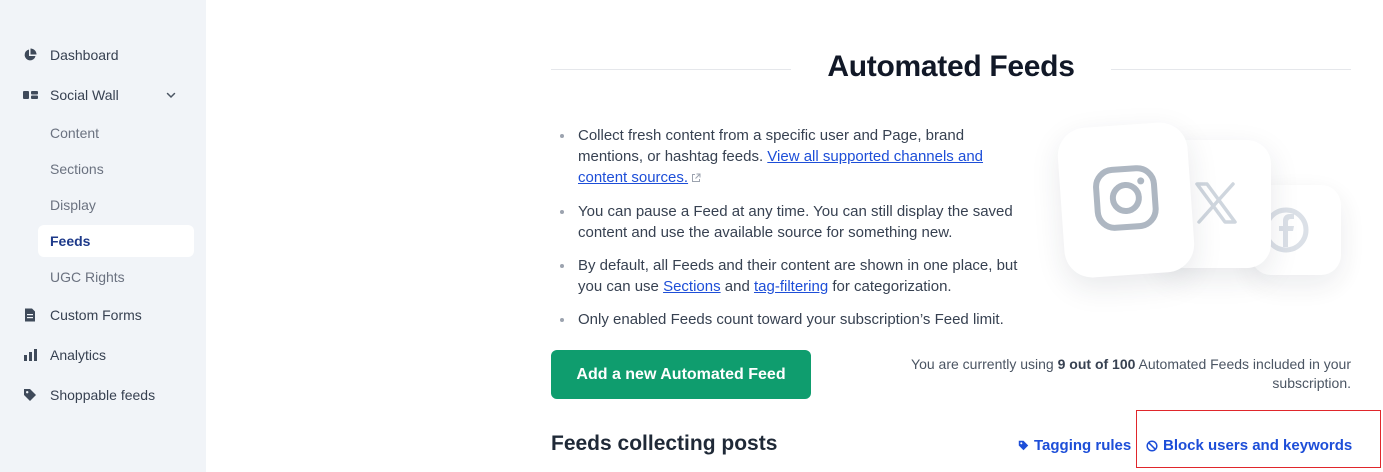 The image size is (1383, 472). Describe the element at coordinates (664, 443) in the screenshot. I see `section-heading: Feeds collecting posts` at that location.